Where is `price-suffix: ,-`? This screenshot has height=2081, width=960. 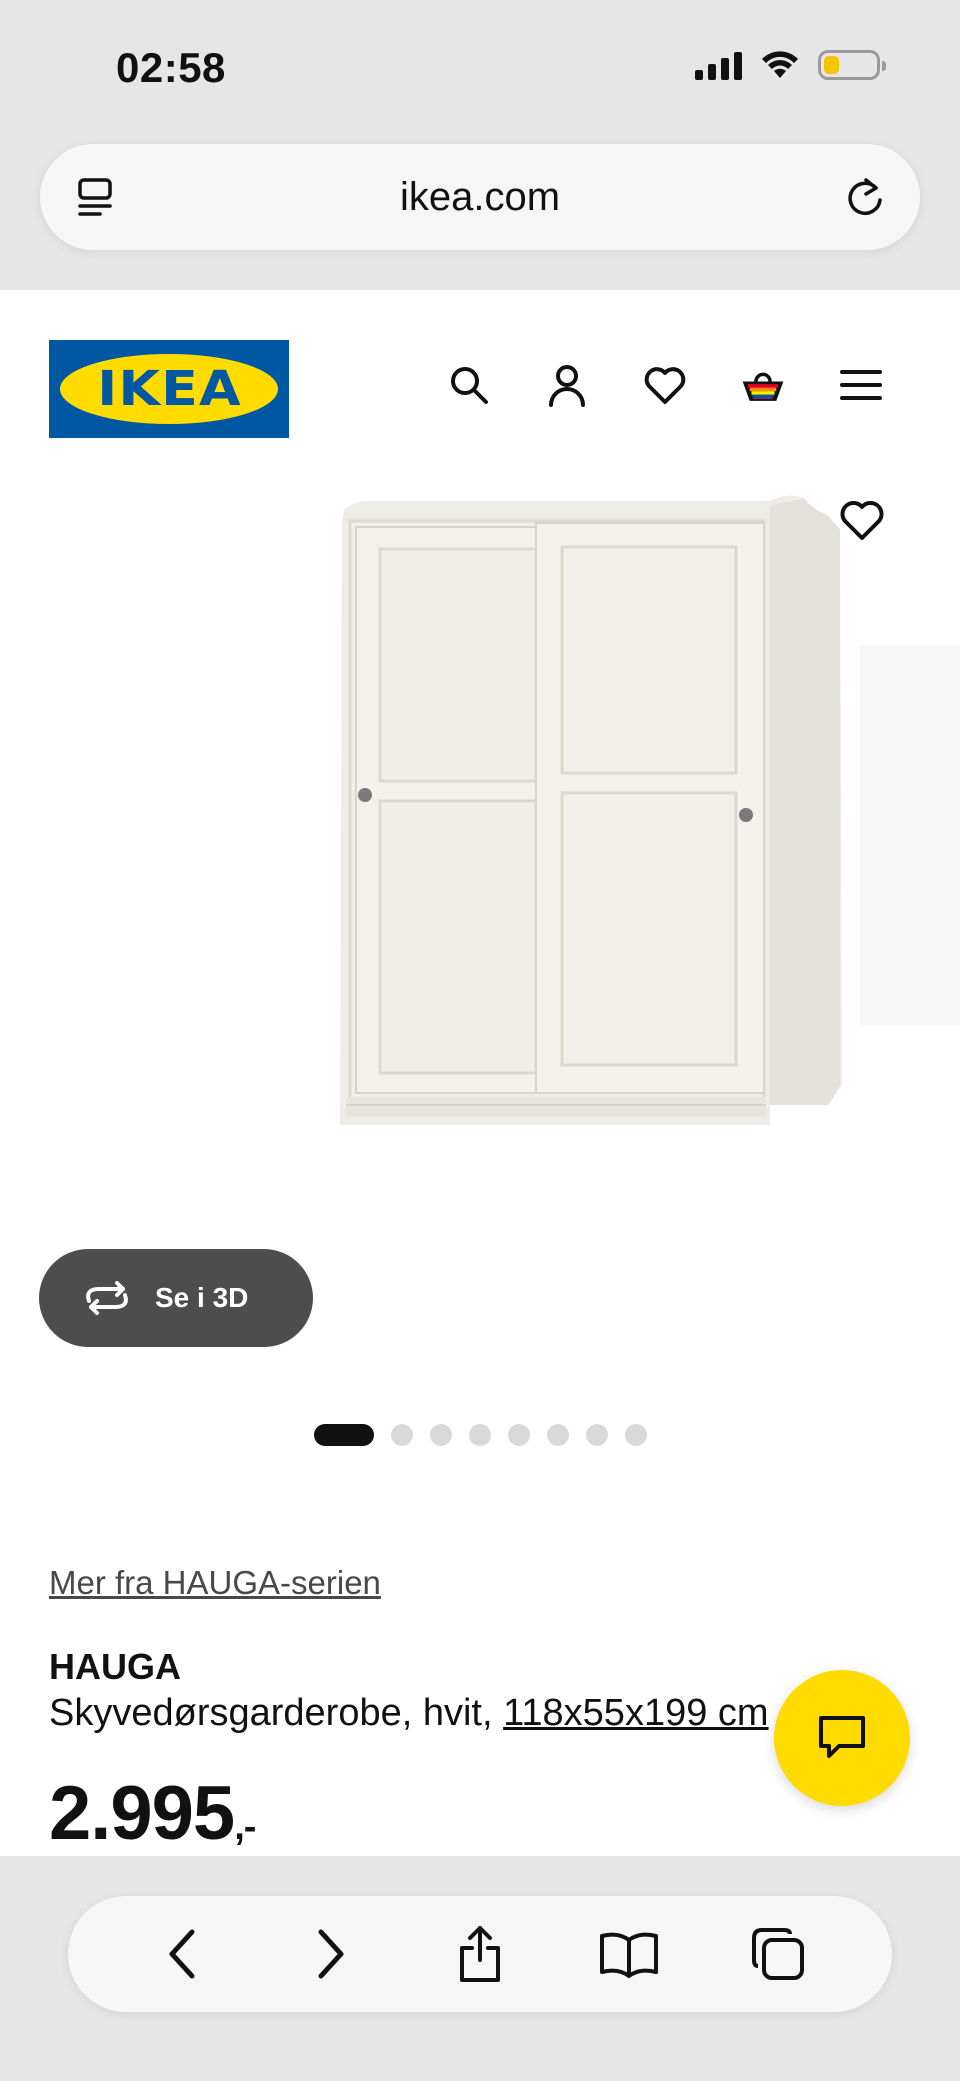
price-suffix: ,- is located at coordinates (245, 1827).